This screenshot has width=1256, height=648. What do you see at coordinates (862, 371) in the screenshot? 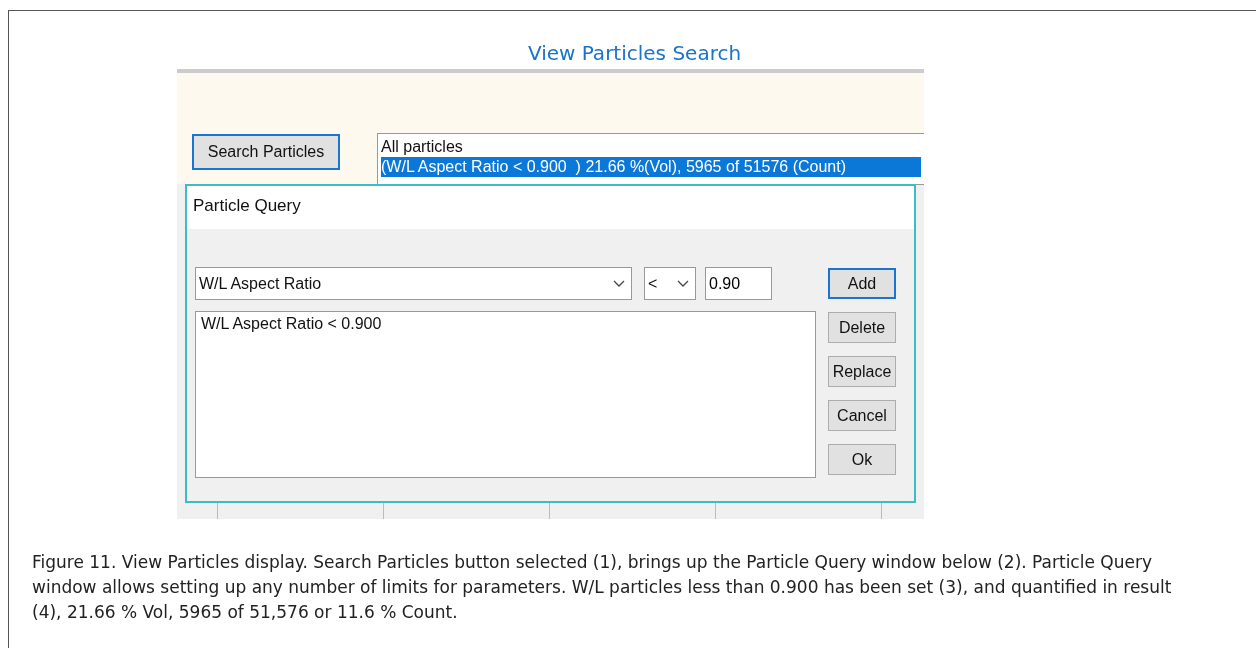
I see `dialog-button: Replace` at bounding box center [862, 371].